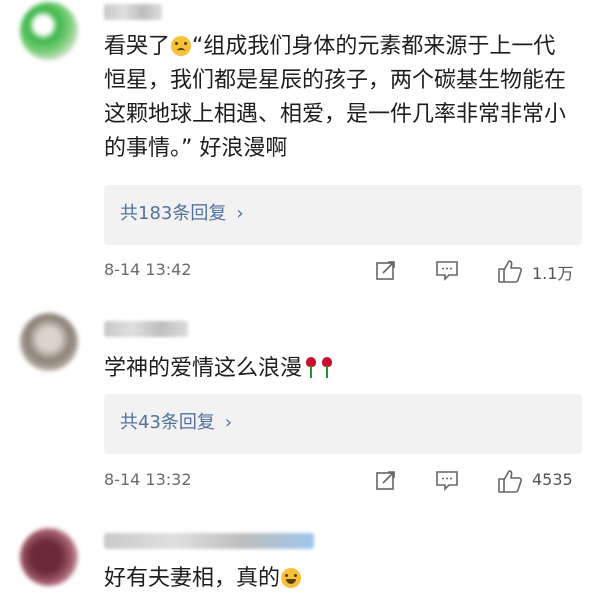 This screenshot has width=600, height=596. I want to click on crying-emoji-icon, so click(181, 46).